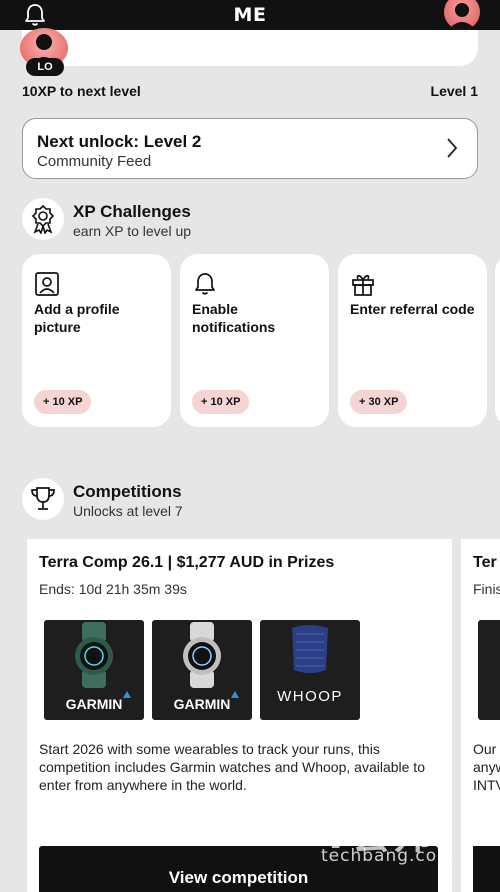  What do you see at coordinates (254, 340) in the screenshot?
I see `challenge-card: Enable notifications + 10 XP` at bounding box center [254, 340].